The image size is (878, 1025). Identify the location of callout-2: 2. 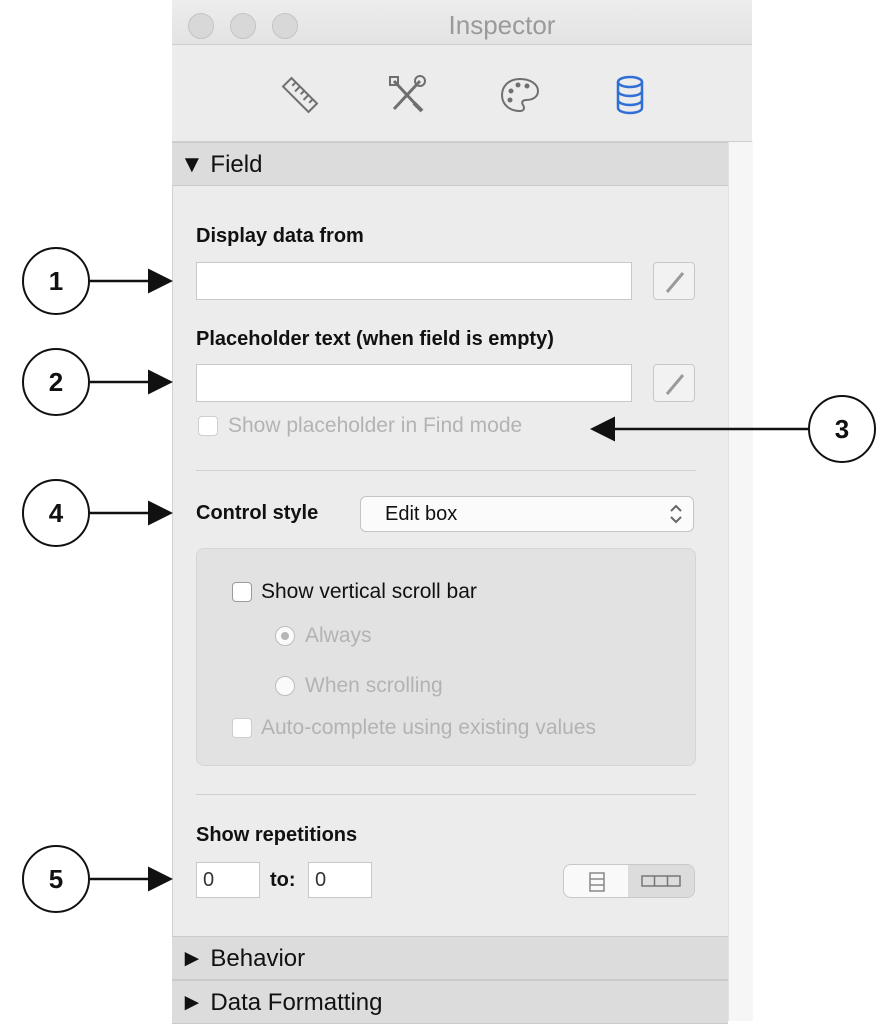
(56, 382).